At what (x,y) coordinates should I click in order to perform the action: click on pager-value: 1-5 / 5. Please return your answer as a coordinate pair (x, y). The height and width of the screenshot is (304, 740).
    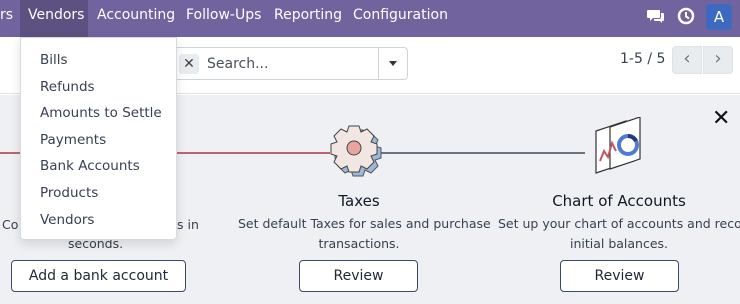
    Looking at the image, I should click on (642, 59).